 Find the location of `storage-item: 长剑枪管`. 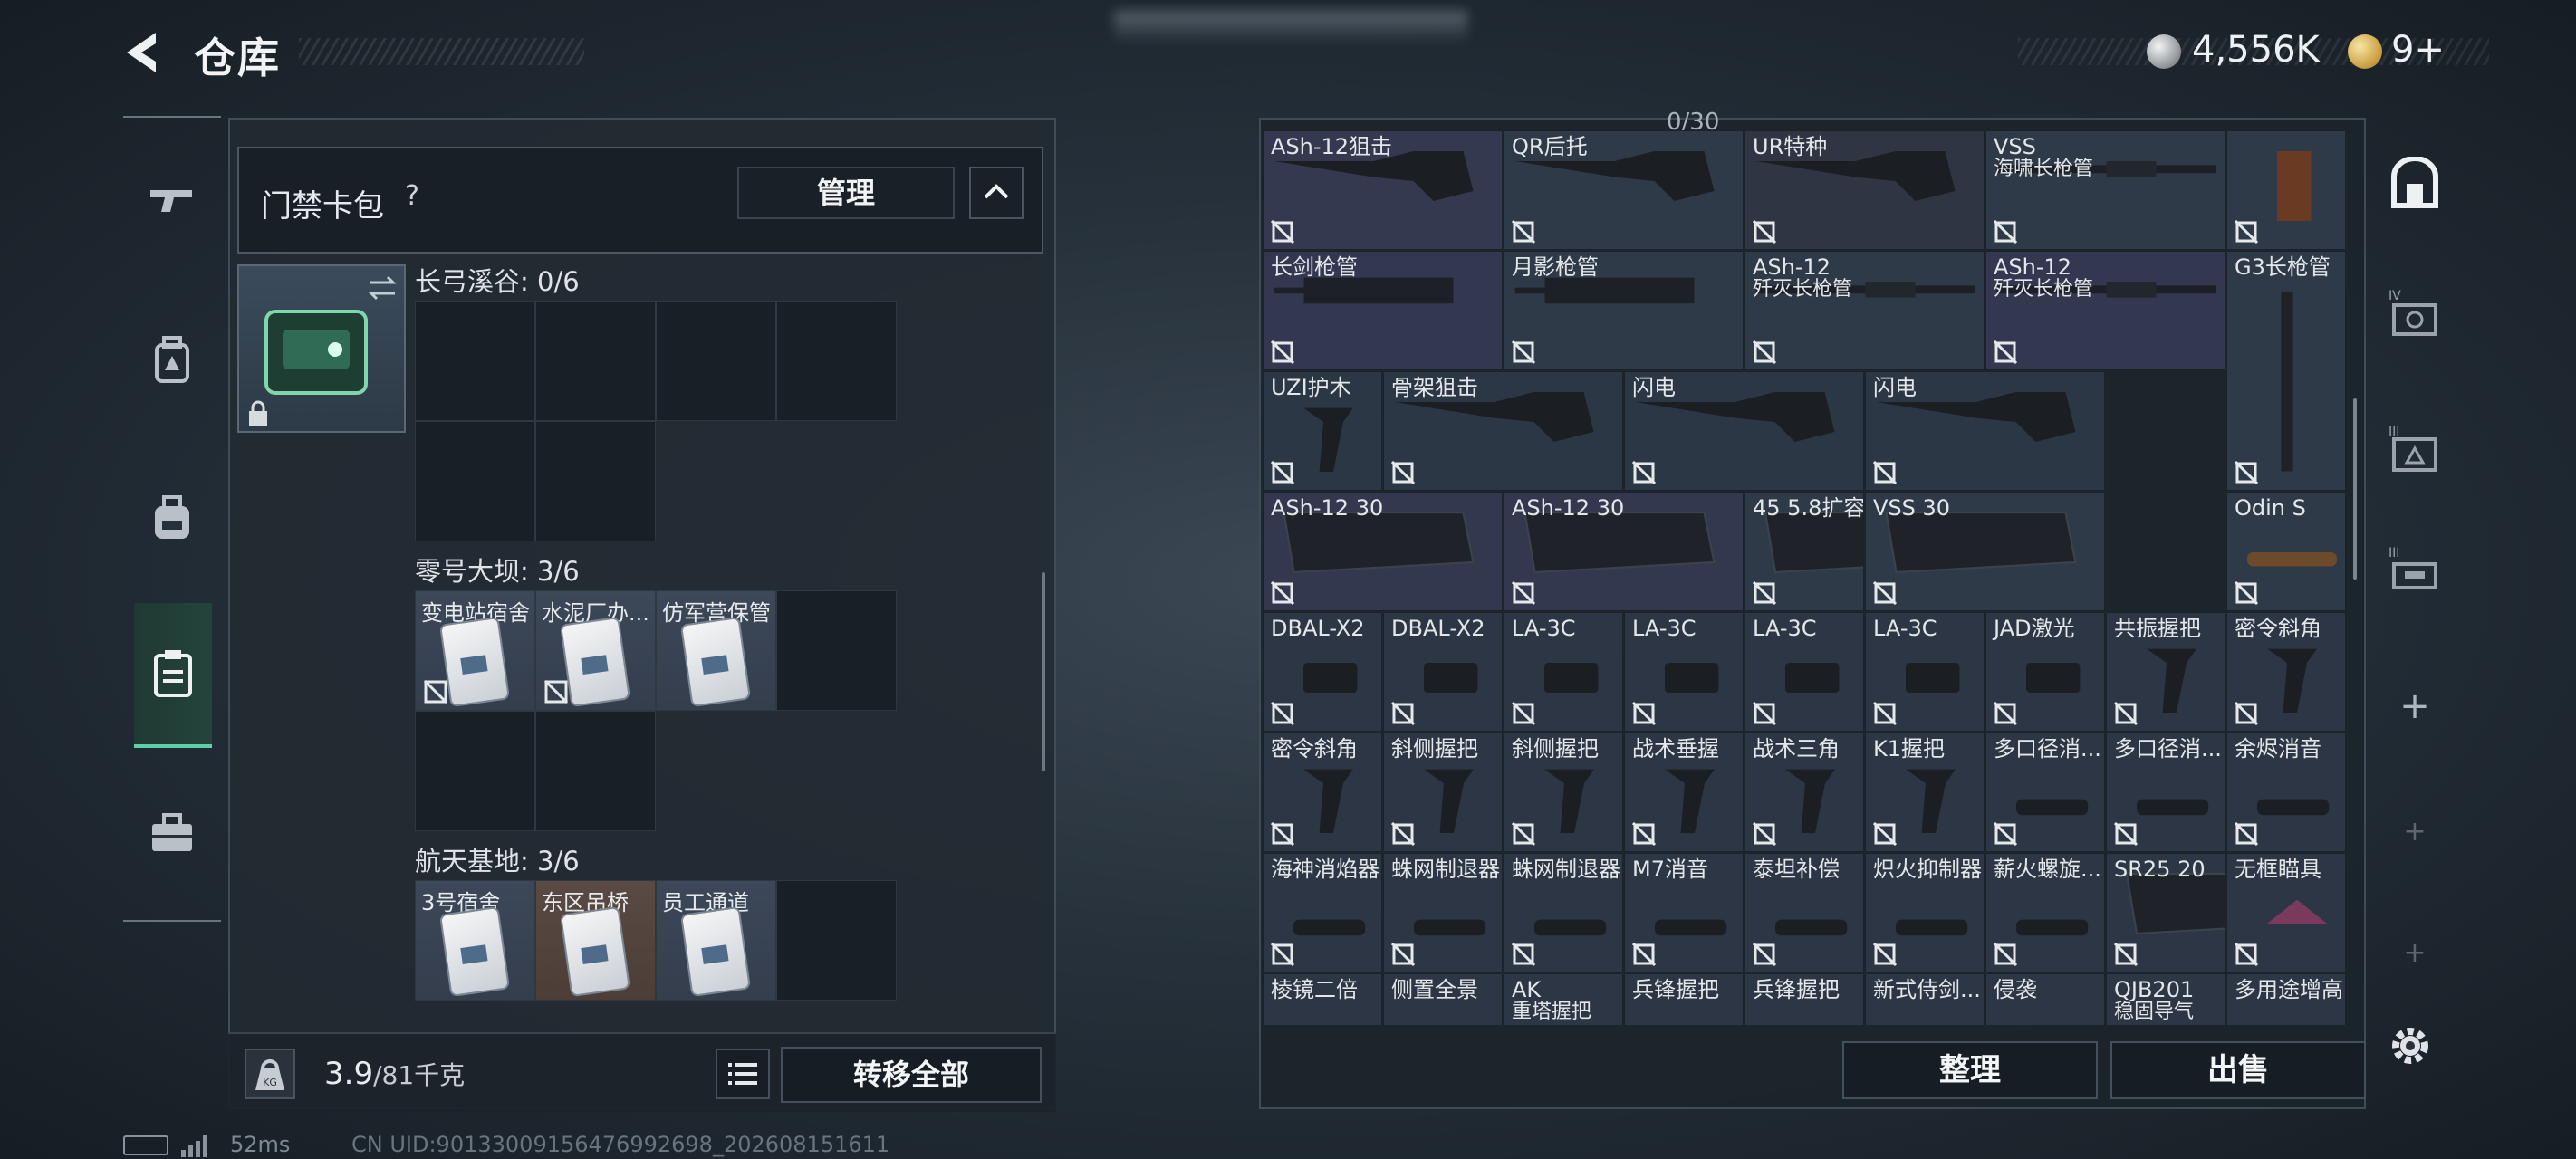

storage-item: 长剑枪管 is located at coordinates (1383, 310).